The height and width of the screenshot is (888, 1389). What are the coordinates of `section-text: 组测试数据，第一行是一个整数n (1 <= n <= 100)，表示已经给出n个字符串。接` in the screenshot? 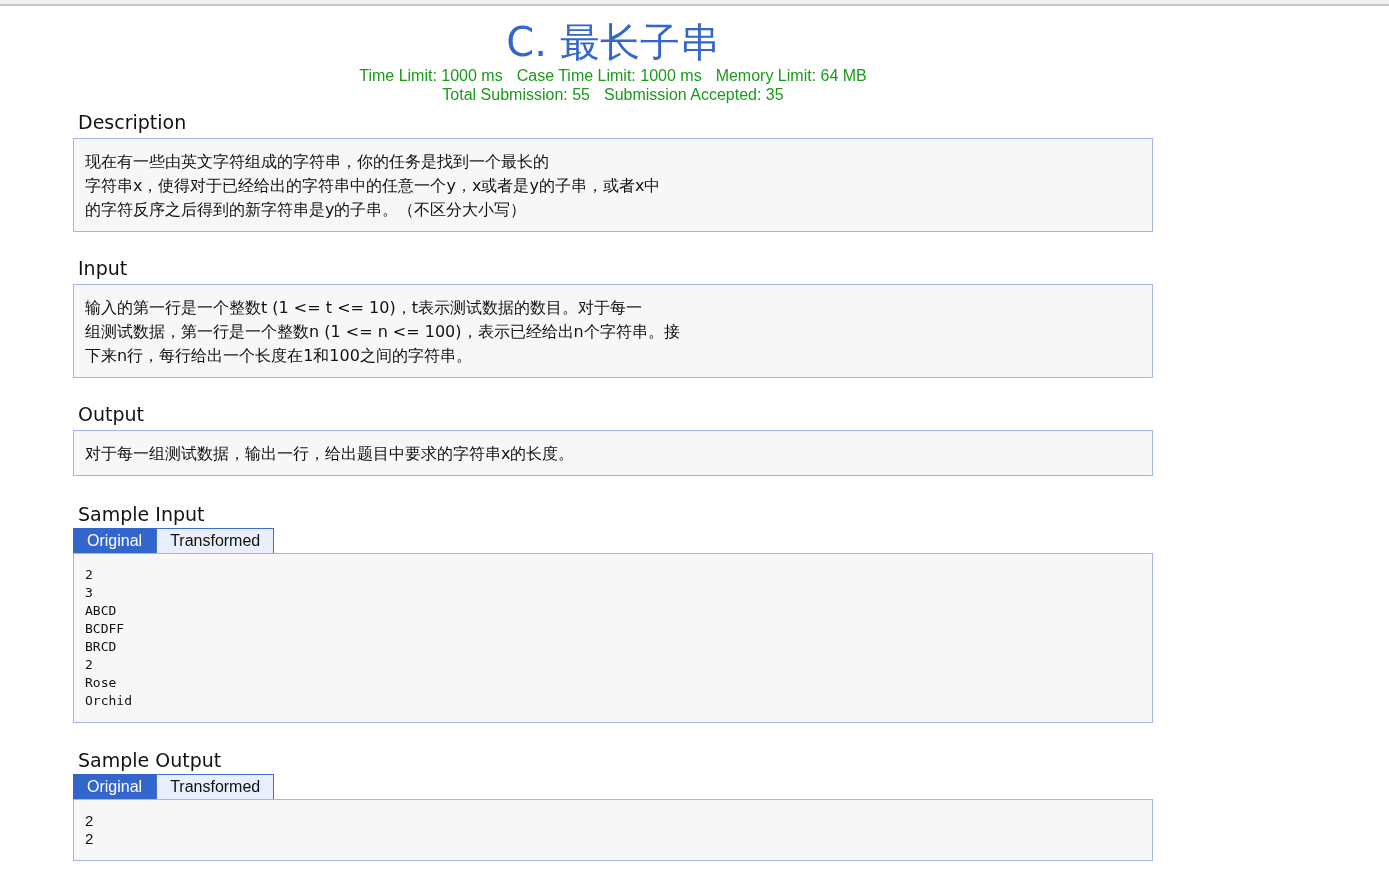 It's located at (382, 332).